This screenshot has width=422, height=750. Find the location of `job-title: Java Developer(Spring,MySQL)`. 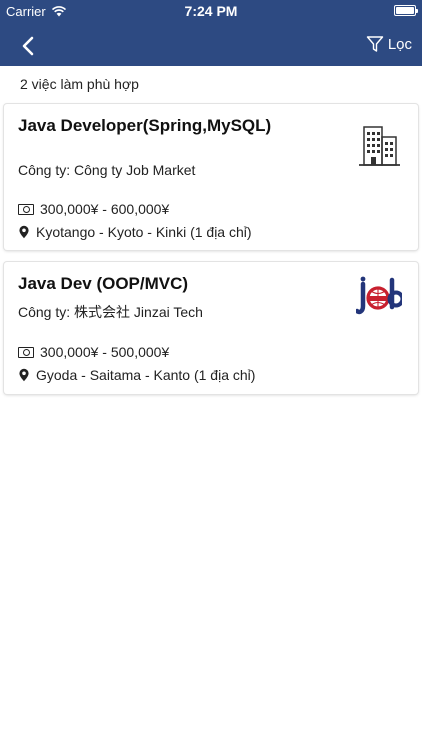

job-title: Java Developer(Spring,MySQL) is located at coordinates (145, 125).